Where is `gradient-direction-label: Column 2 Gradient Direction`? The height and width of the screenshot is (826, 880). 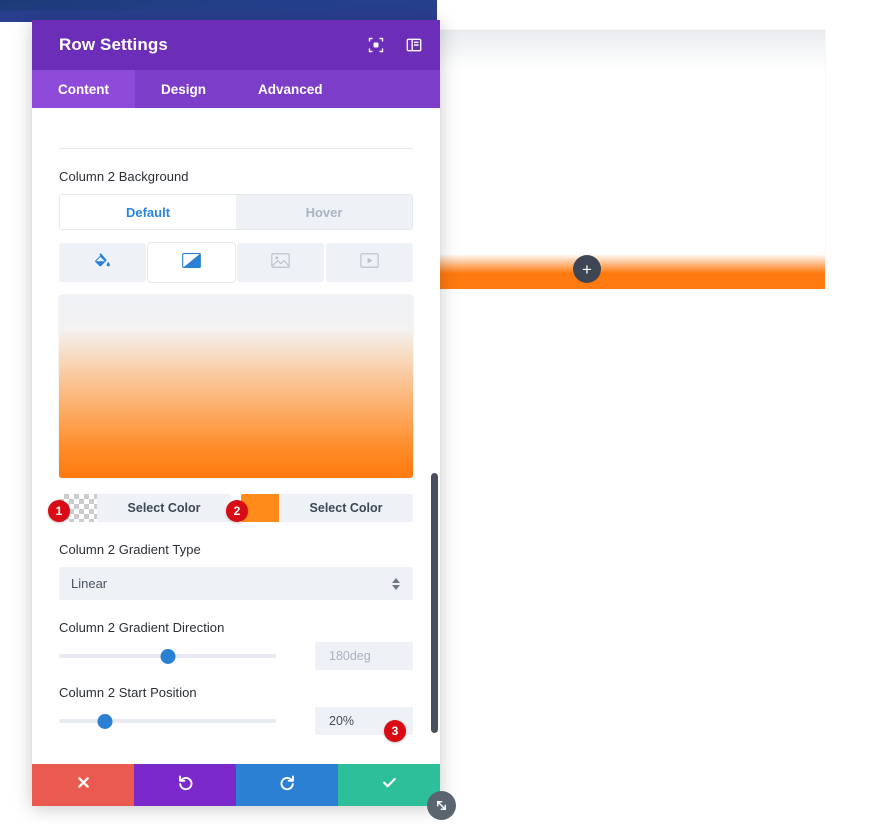 gradient-direction-label: Column 2 Gradient Direction is located at coordinates (142, 627).